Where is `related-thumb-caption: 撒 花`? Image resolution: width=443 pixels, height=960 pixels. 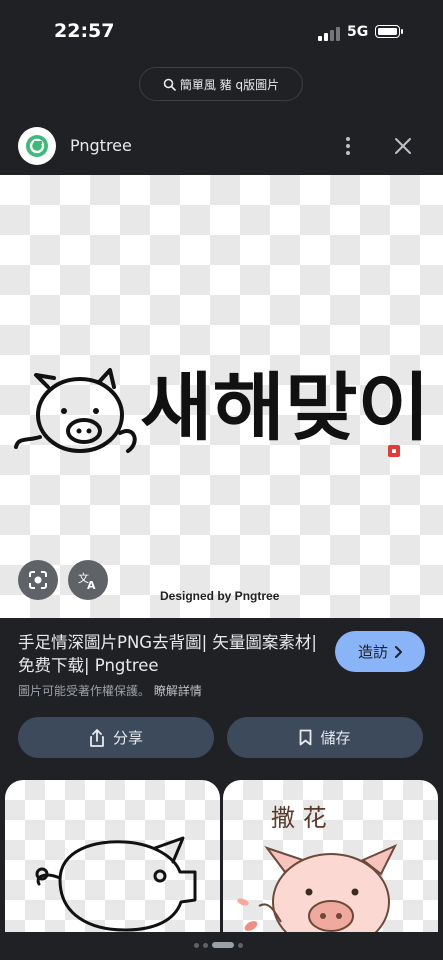
related-thumb-caption: 撒 花 is located at coordinates (299, 818).